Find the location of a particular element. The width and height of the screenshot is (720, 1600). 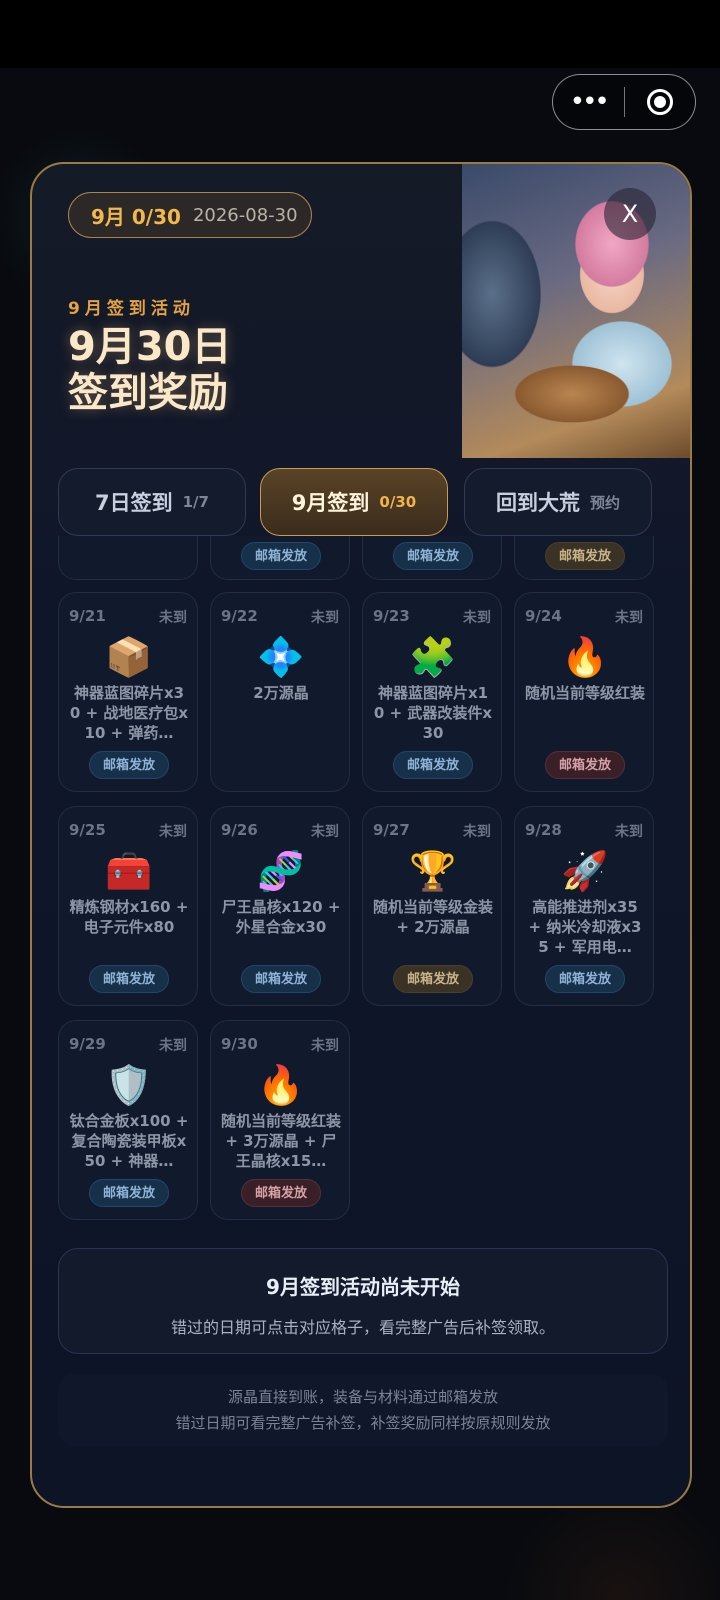

cell-date: 9/21 is located at coordinates (87, 616).